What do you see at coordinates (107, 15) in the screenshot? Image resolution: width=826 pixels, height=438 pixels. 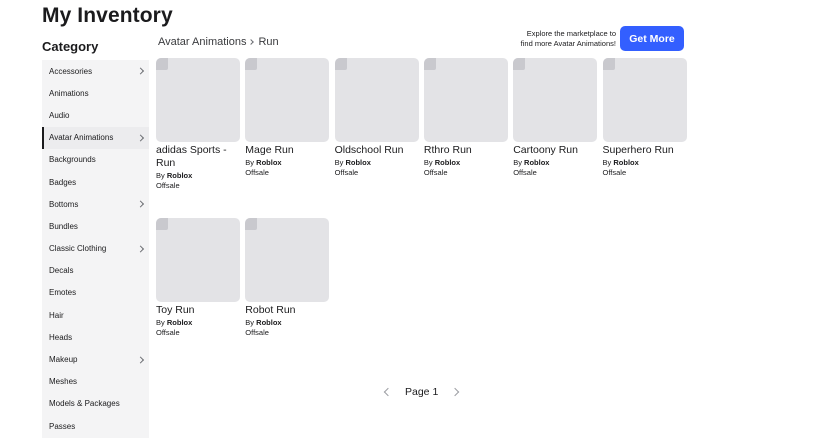 I see `page-title: My Inventory` at bounding box center [107, 15].